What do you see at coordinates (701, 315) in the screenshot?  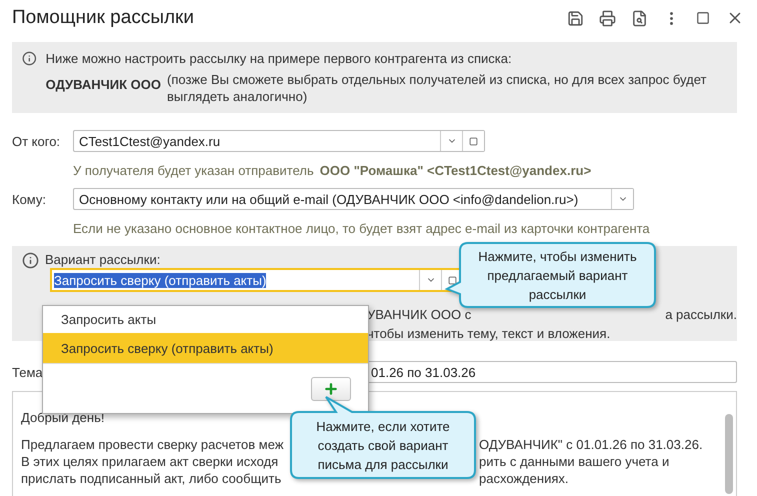 I see `variant-hint: а рассылки.` at bounding box center [701, 315].